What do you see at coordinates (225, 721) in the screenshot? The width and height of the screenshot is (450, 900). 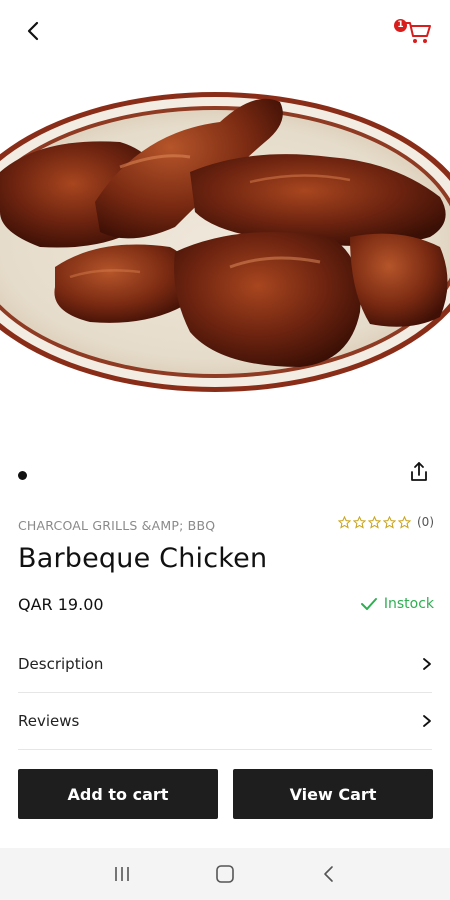 I see `reviews-row: Reviews` at bounding box center [225, 721].